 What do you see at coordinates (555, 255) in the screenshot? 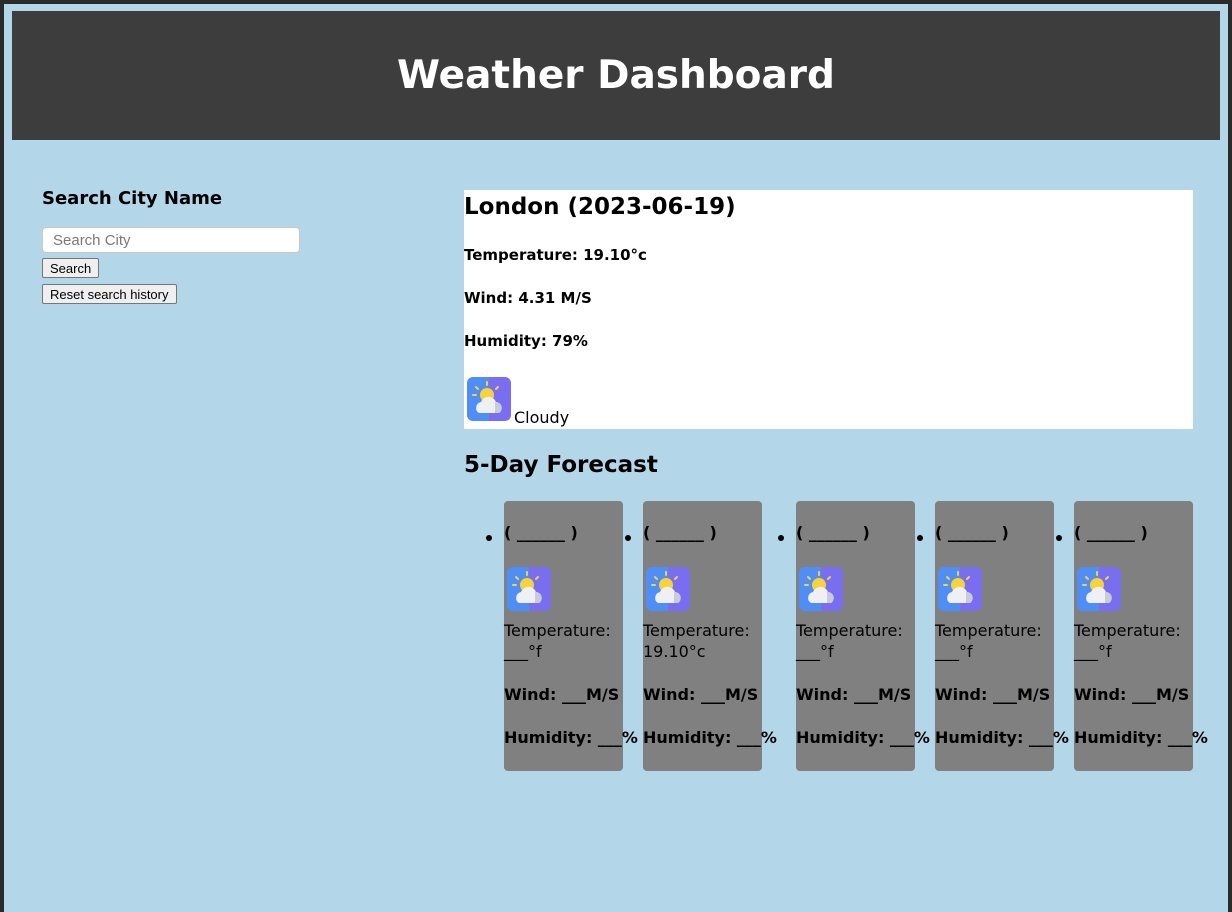
I see `current-temperature: Temperature: 19.10°c` at bounding box center [555, 255].